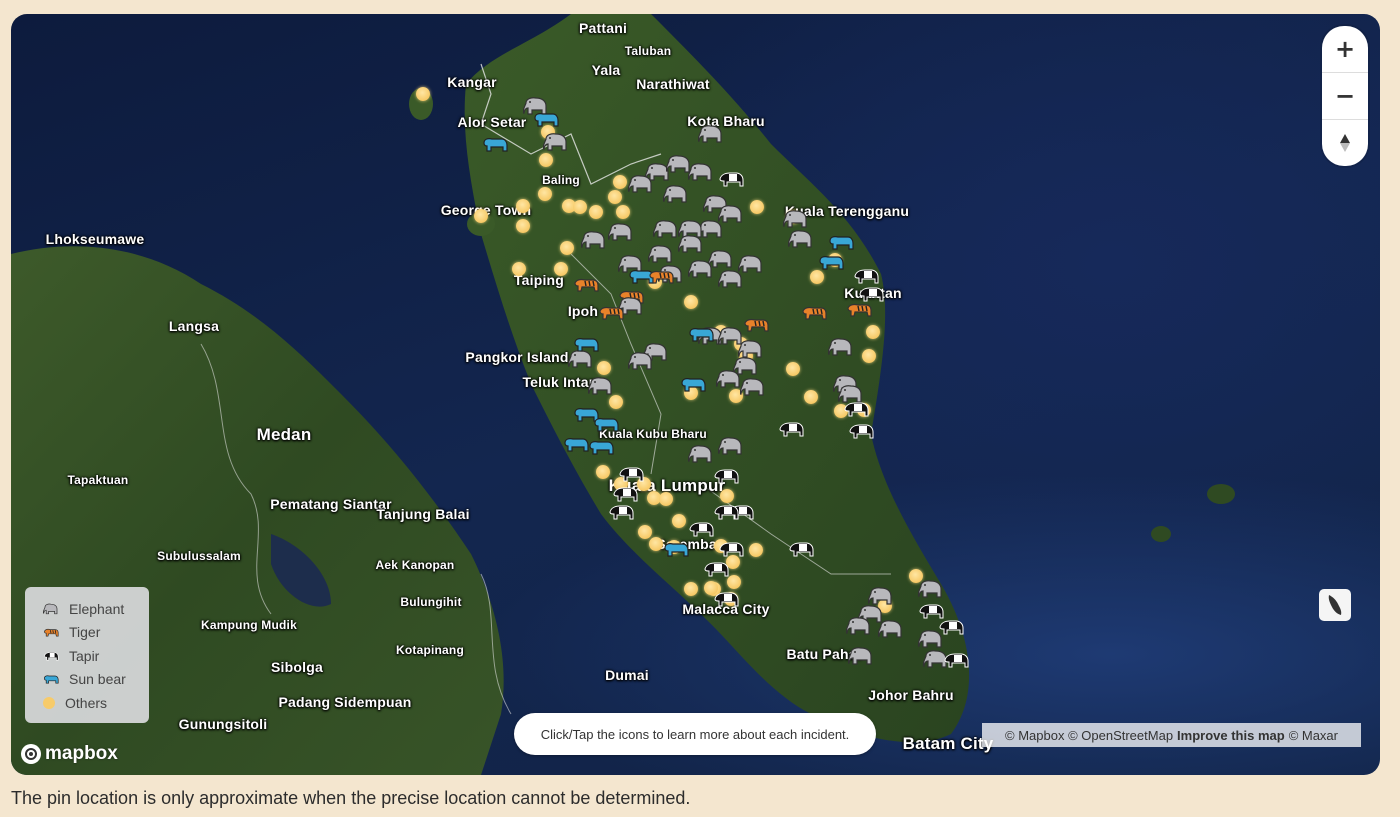 The height and width of the screenshot is (817, 1400). Describe the element at coordinates (1231, 735) in the screenshot. I see `improve-map-link: Improve this map` at that location.